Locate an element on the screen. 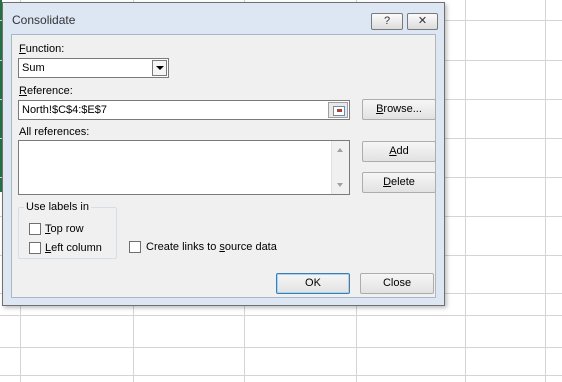 Image resolution: width=562 pixels, height=382 pixels. close-button: Close is located at coordinates (397, 283).